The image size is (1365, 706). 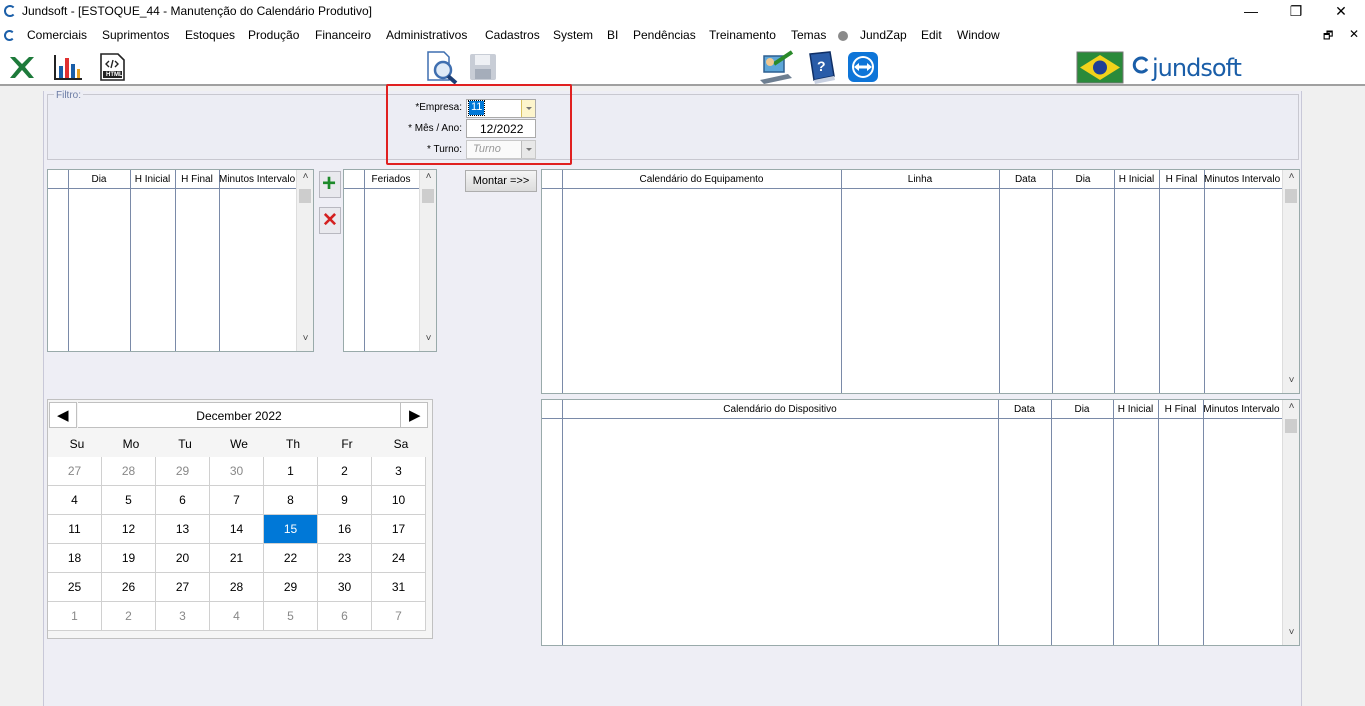 What do you see at coordinates (75, 471) in the screenshot?
I see `calendar-day-adjacent: 27` at bounding box center [75, 471].